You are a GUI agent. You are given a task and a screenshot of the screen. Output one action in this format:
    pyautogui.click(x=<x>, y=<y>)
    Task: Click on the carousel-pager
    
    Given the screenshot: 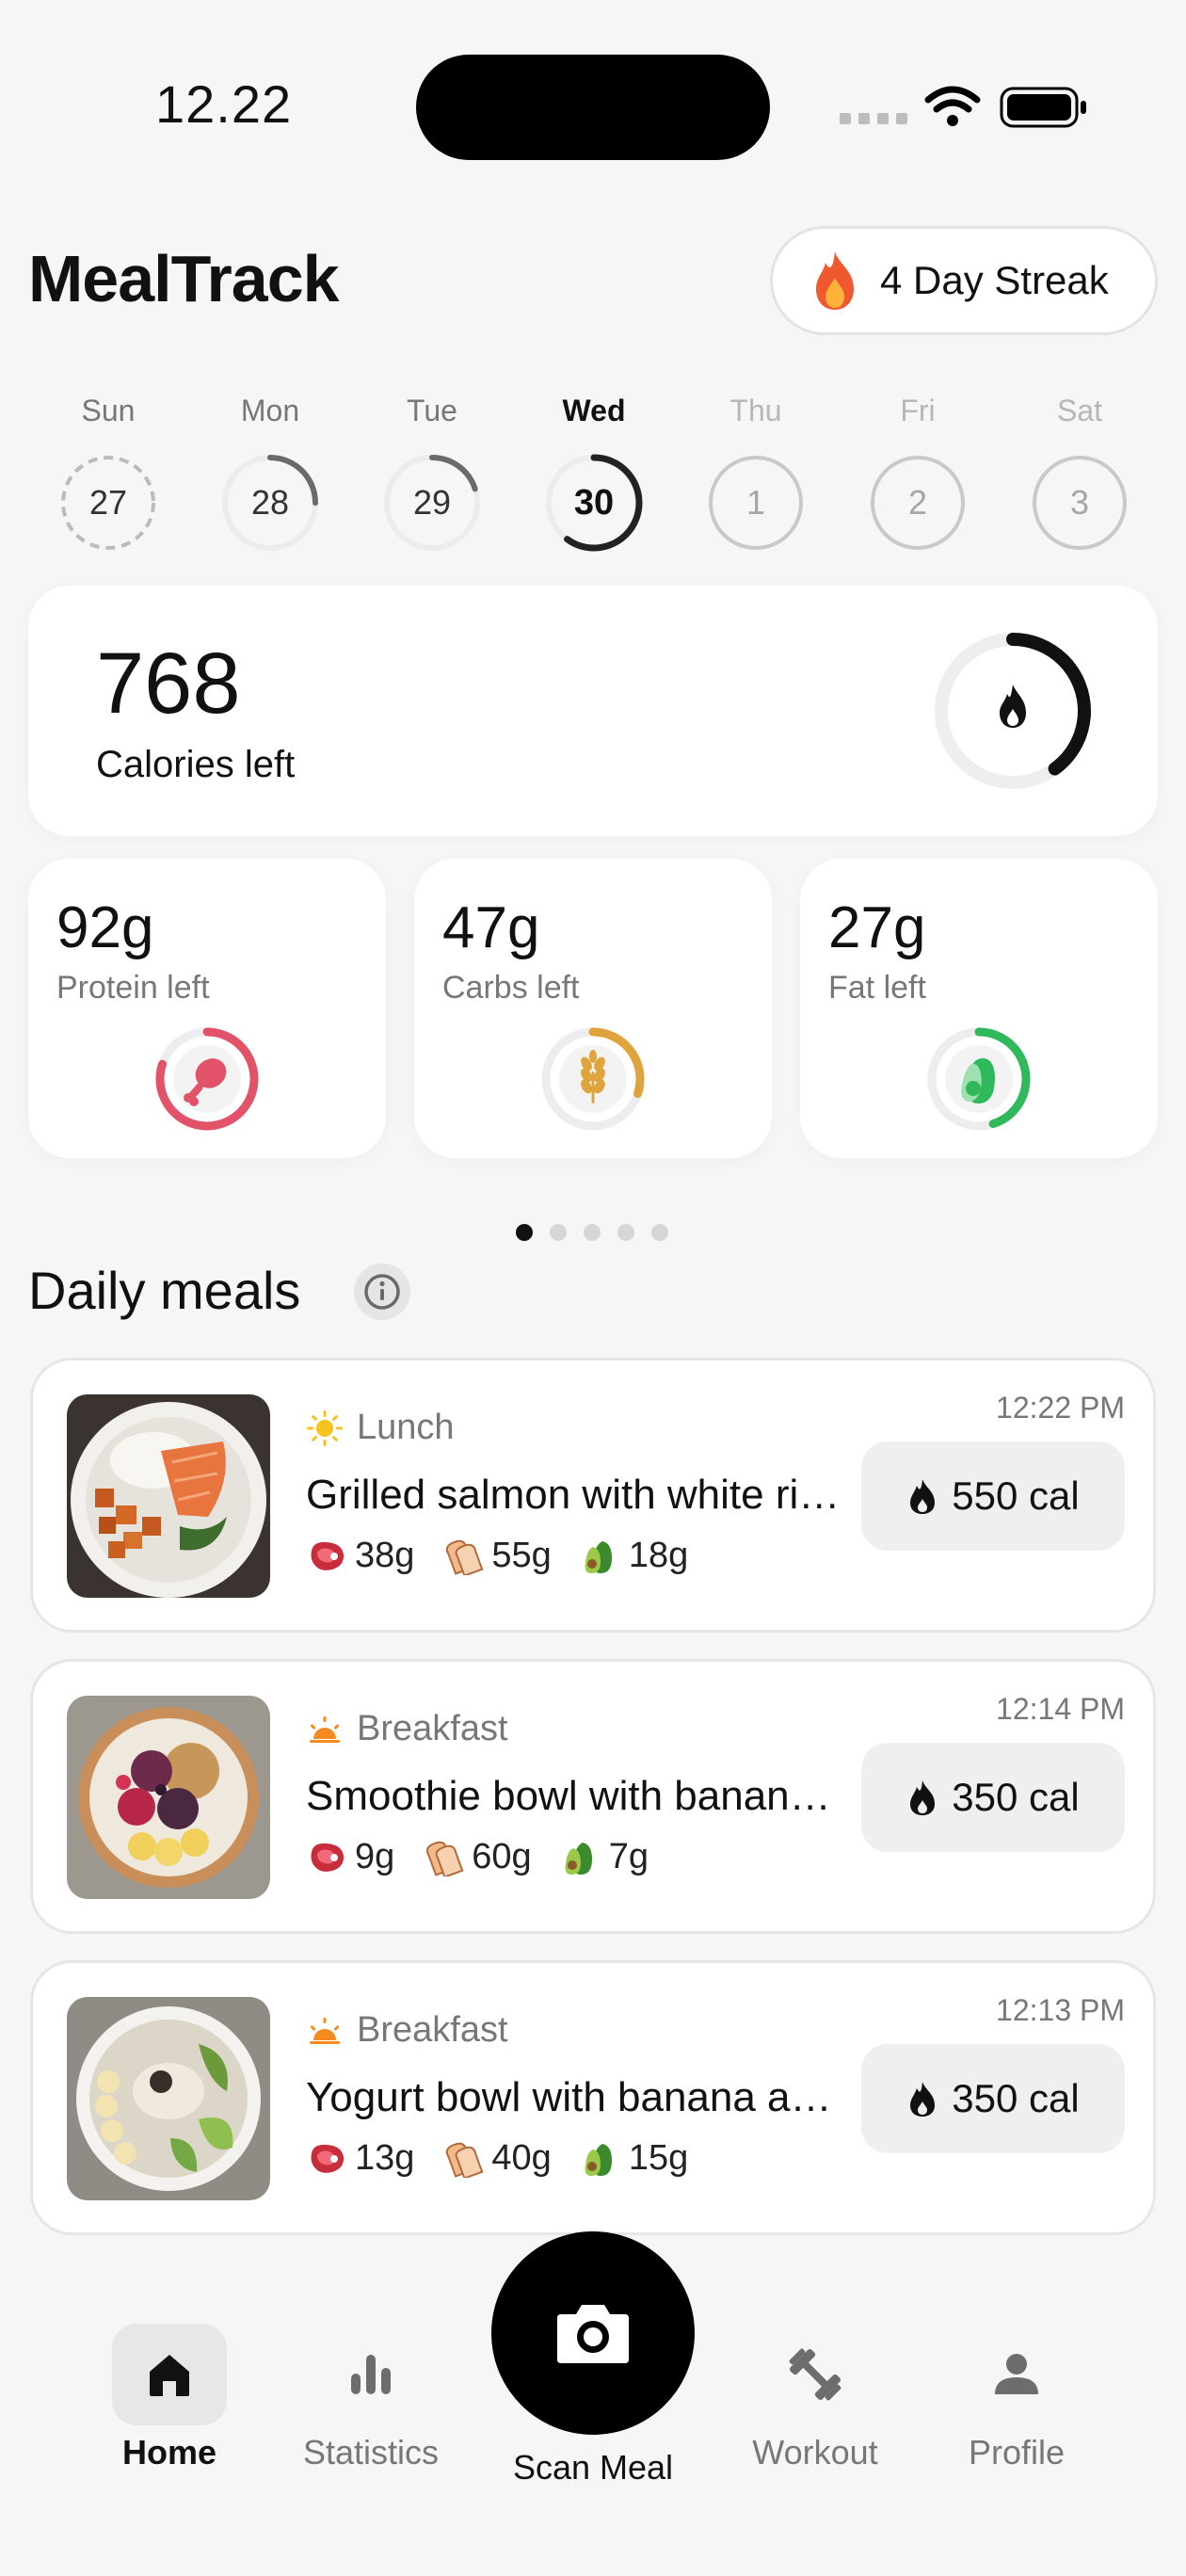 What is the action you would take?
    pyautogui.click(x=592, y=1232)
    